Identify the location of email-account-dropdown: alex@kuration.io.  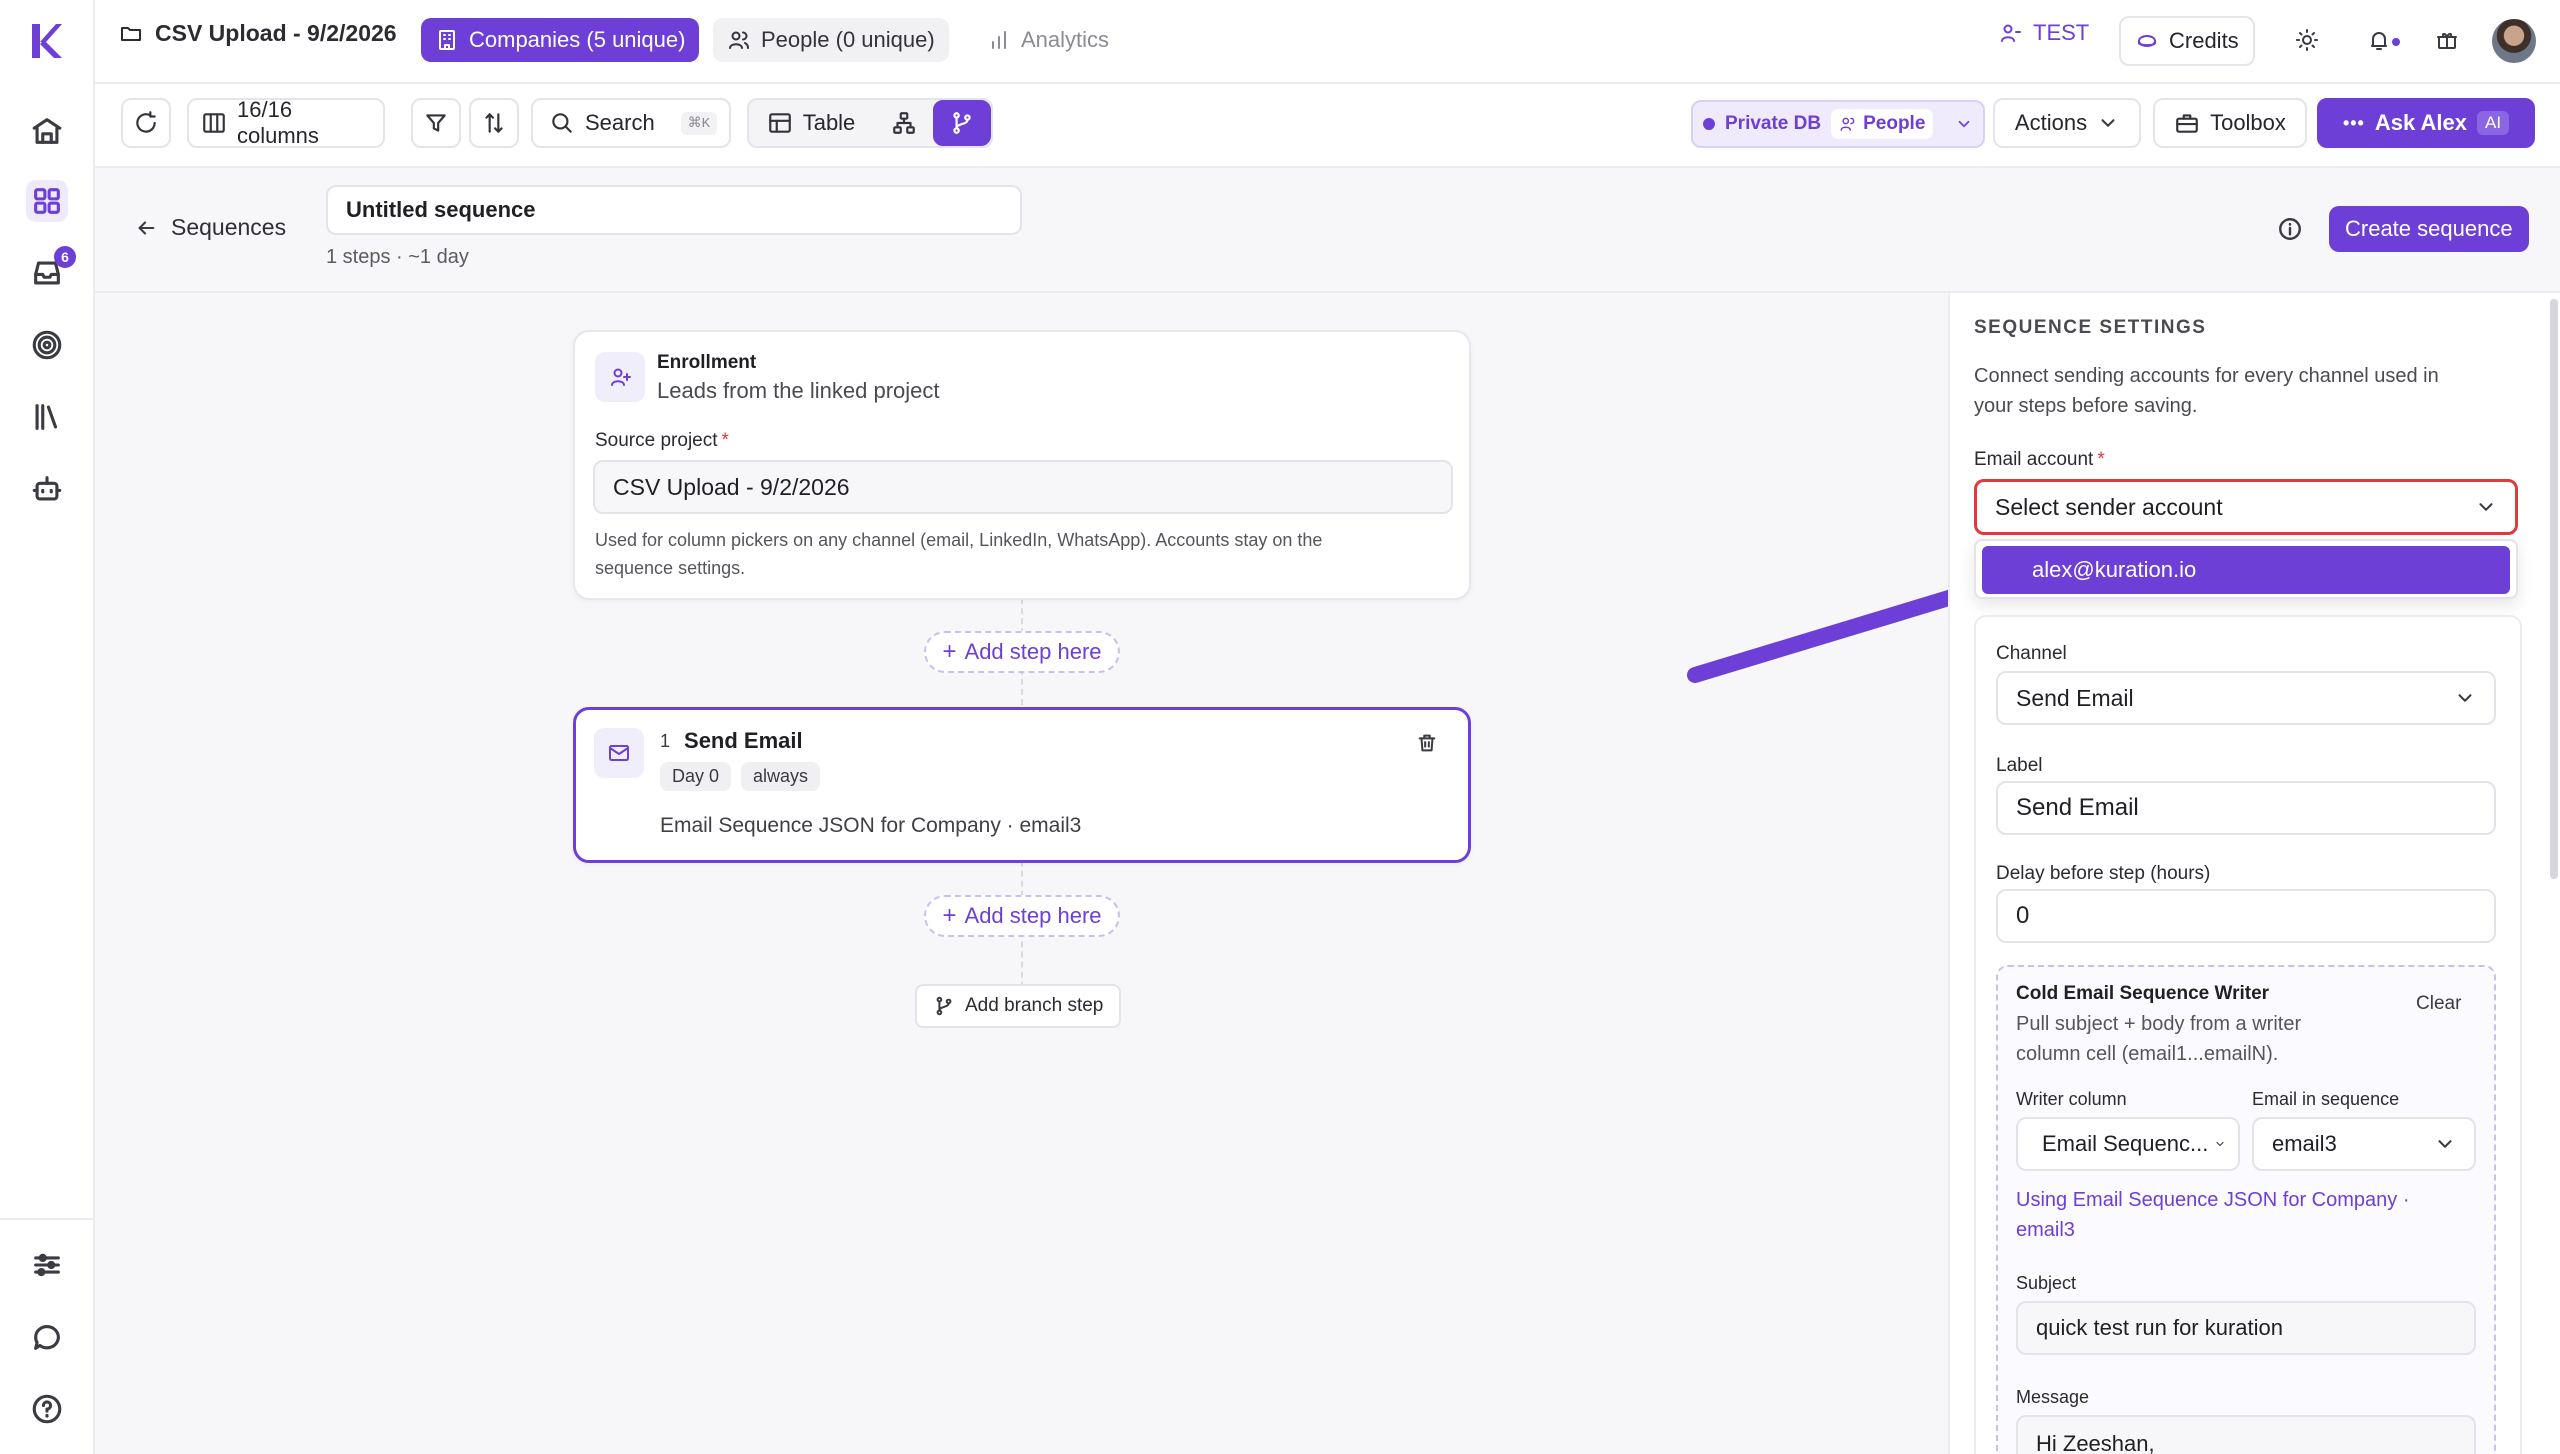
(2246, 569).